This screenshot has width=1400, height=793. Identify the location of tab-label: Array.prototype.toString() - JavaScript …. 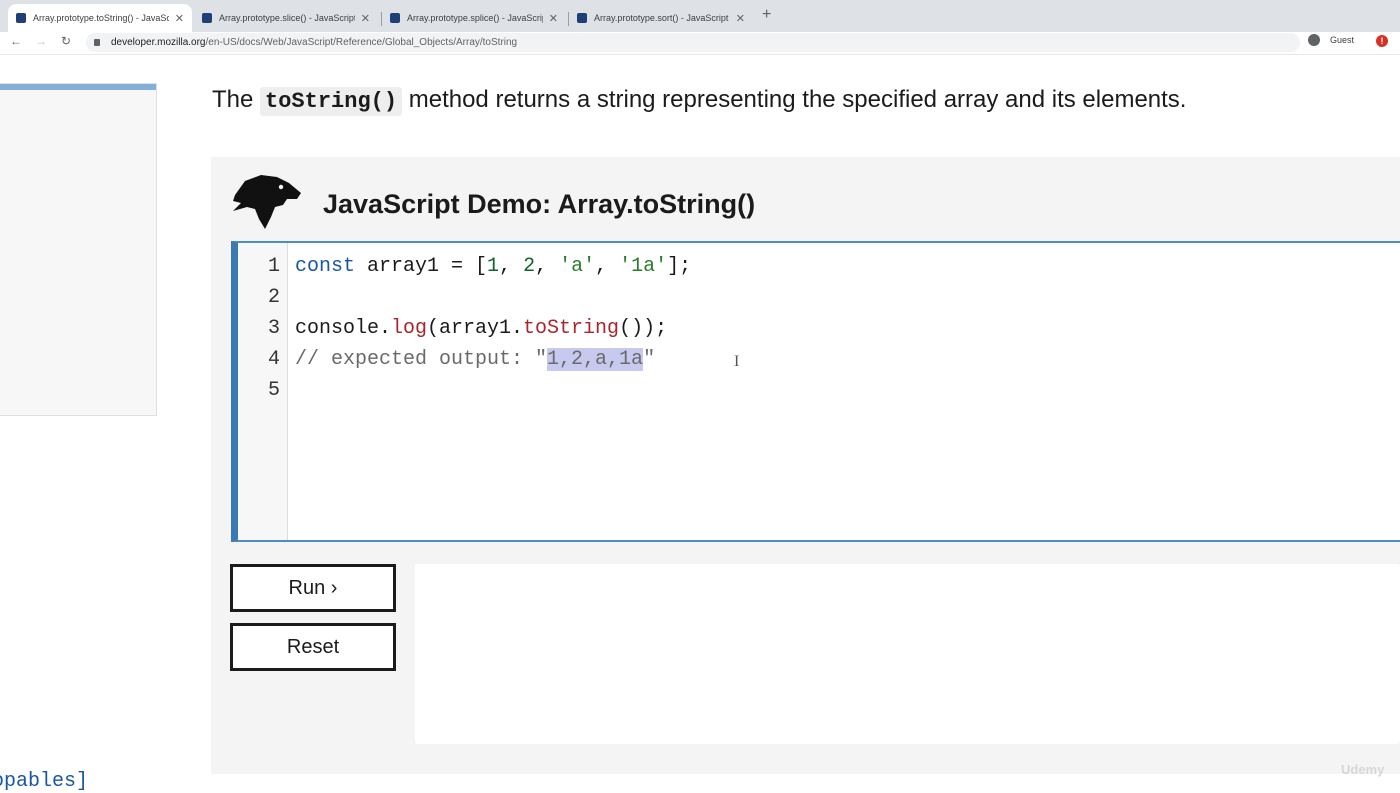
(101, 18).